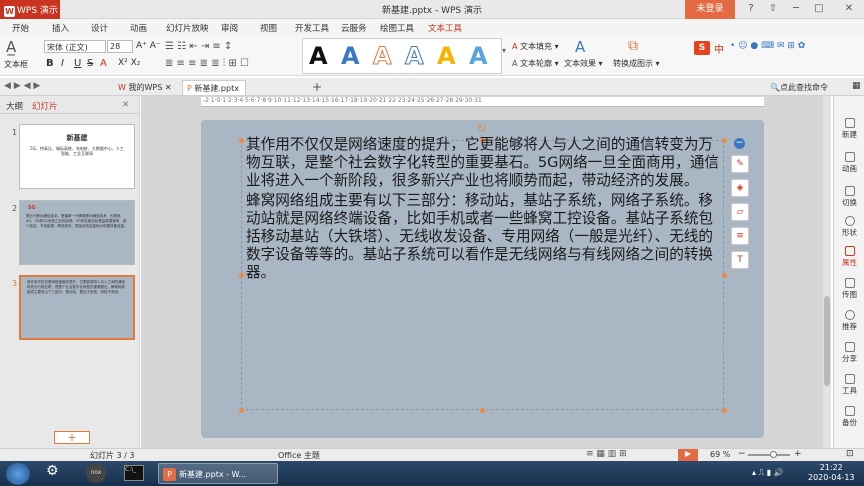 Image resolution: width=864 pixels, height=486 pixels. Describe the element at coordinates (72, 437) in the screenshot. I see `add-slide-button: +` at that location.